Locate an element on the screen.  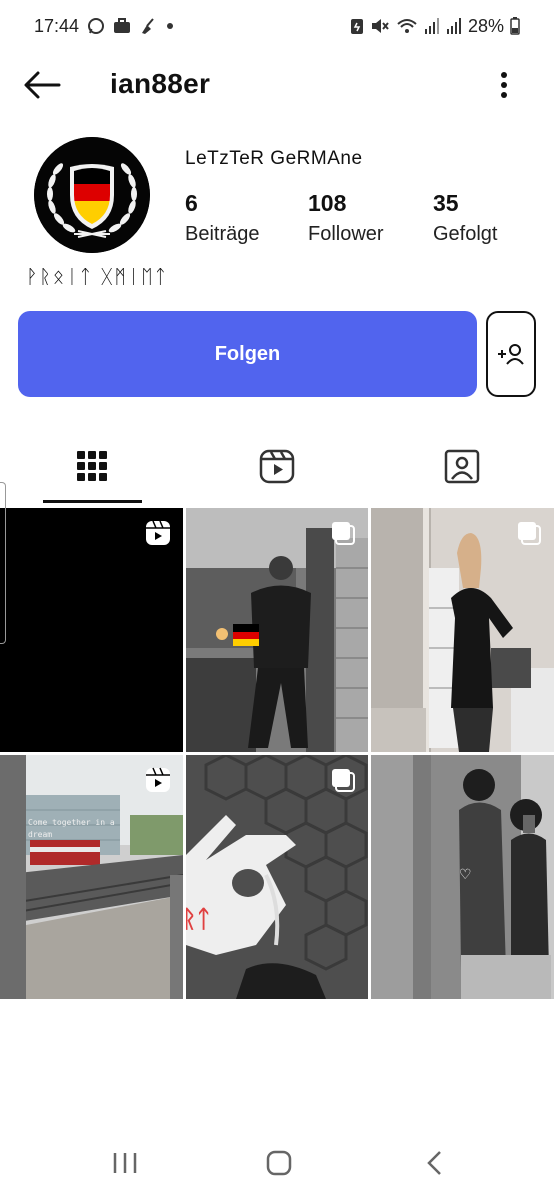
tab-reels is located at coordinates (277, 468).